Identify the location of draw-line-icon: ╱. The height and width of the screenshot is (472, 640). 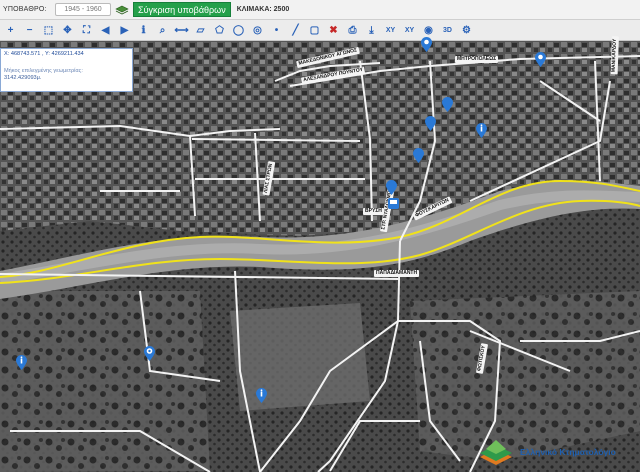
(295, 30).